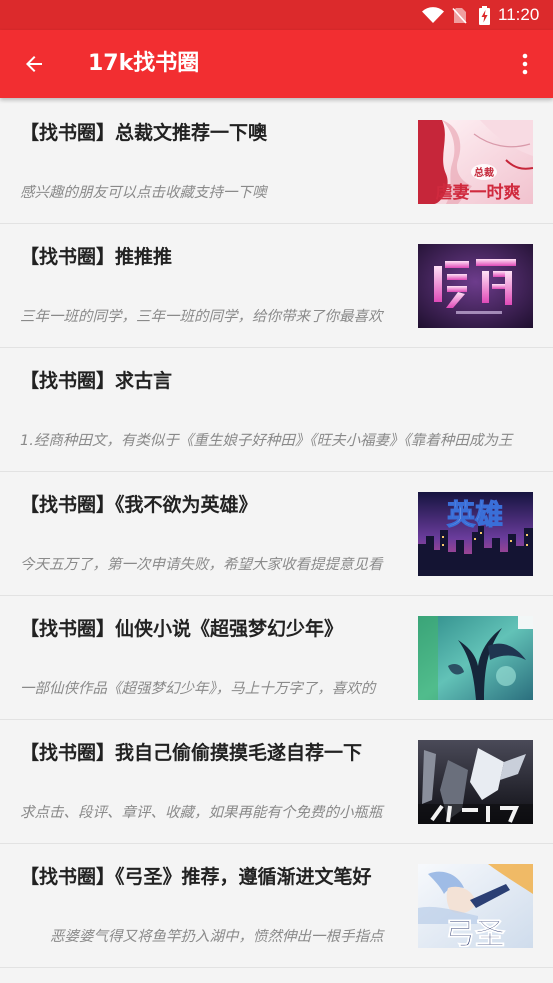 The height and width of the screenshot is (983, 553). What do you see at coordinates (266, 441) in the screenshot?
I see `post-summary: 1.经商种田文，有类似于《重生娘子好种田》《旺夫小福妻》《靠着种田成为王` at bounding box center [266, 441].